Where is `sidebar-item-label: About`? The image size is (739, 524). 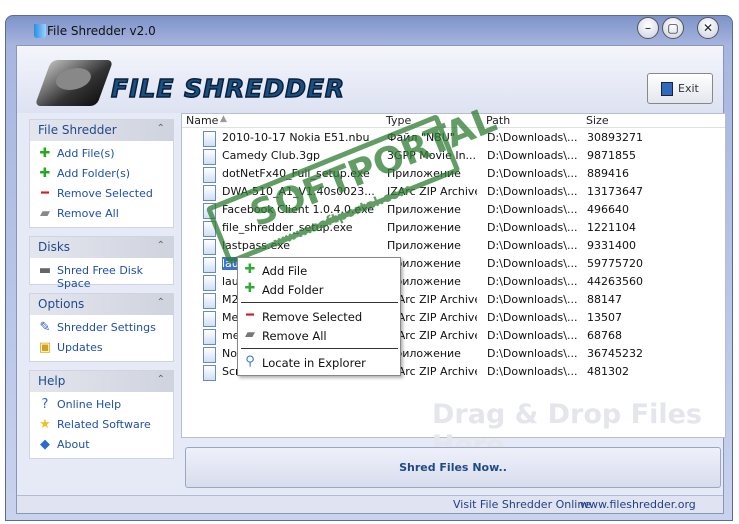
sidebar-item-label: About is located at coordinates (73, 444).